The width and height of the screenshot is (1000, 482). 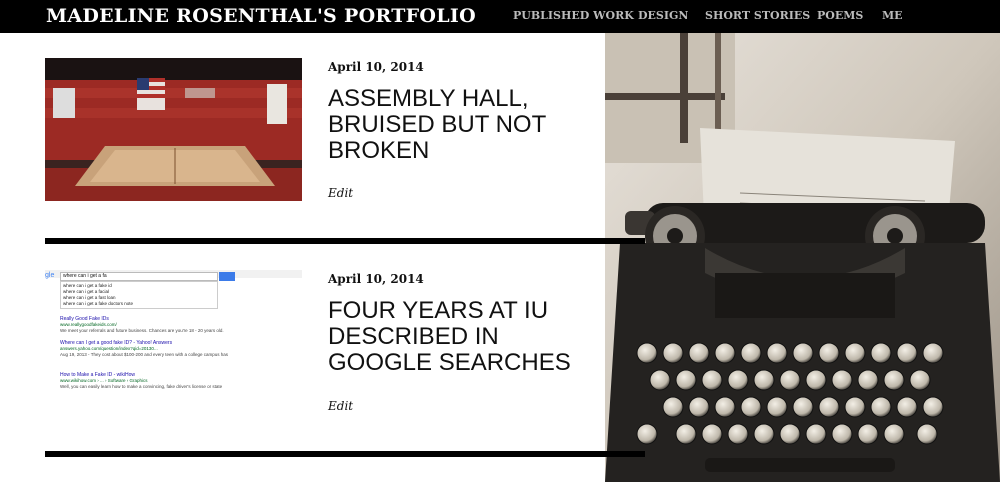 I want to click on search-icon, so click(x=227, y=276).